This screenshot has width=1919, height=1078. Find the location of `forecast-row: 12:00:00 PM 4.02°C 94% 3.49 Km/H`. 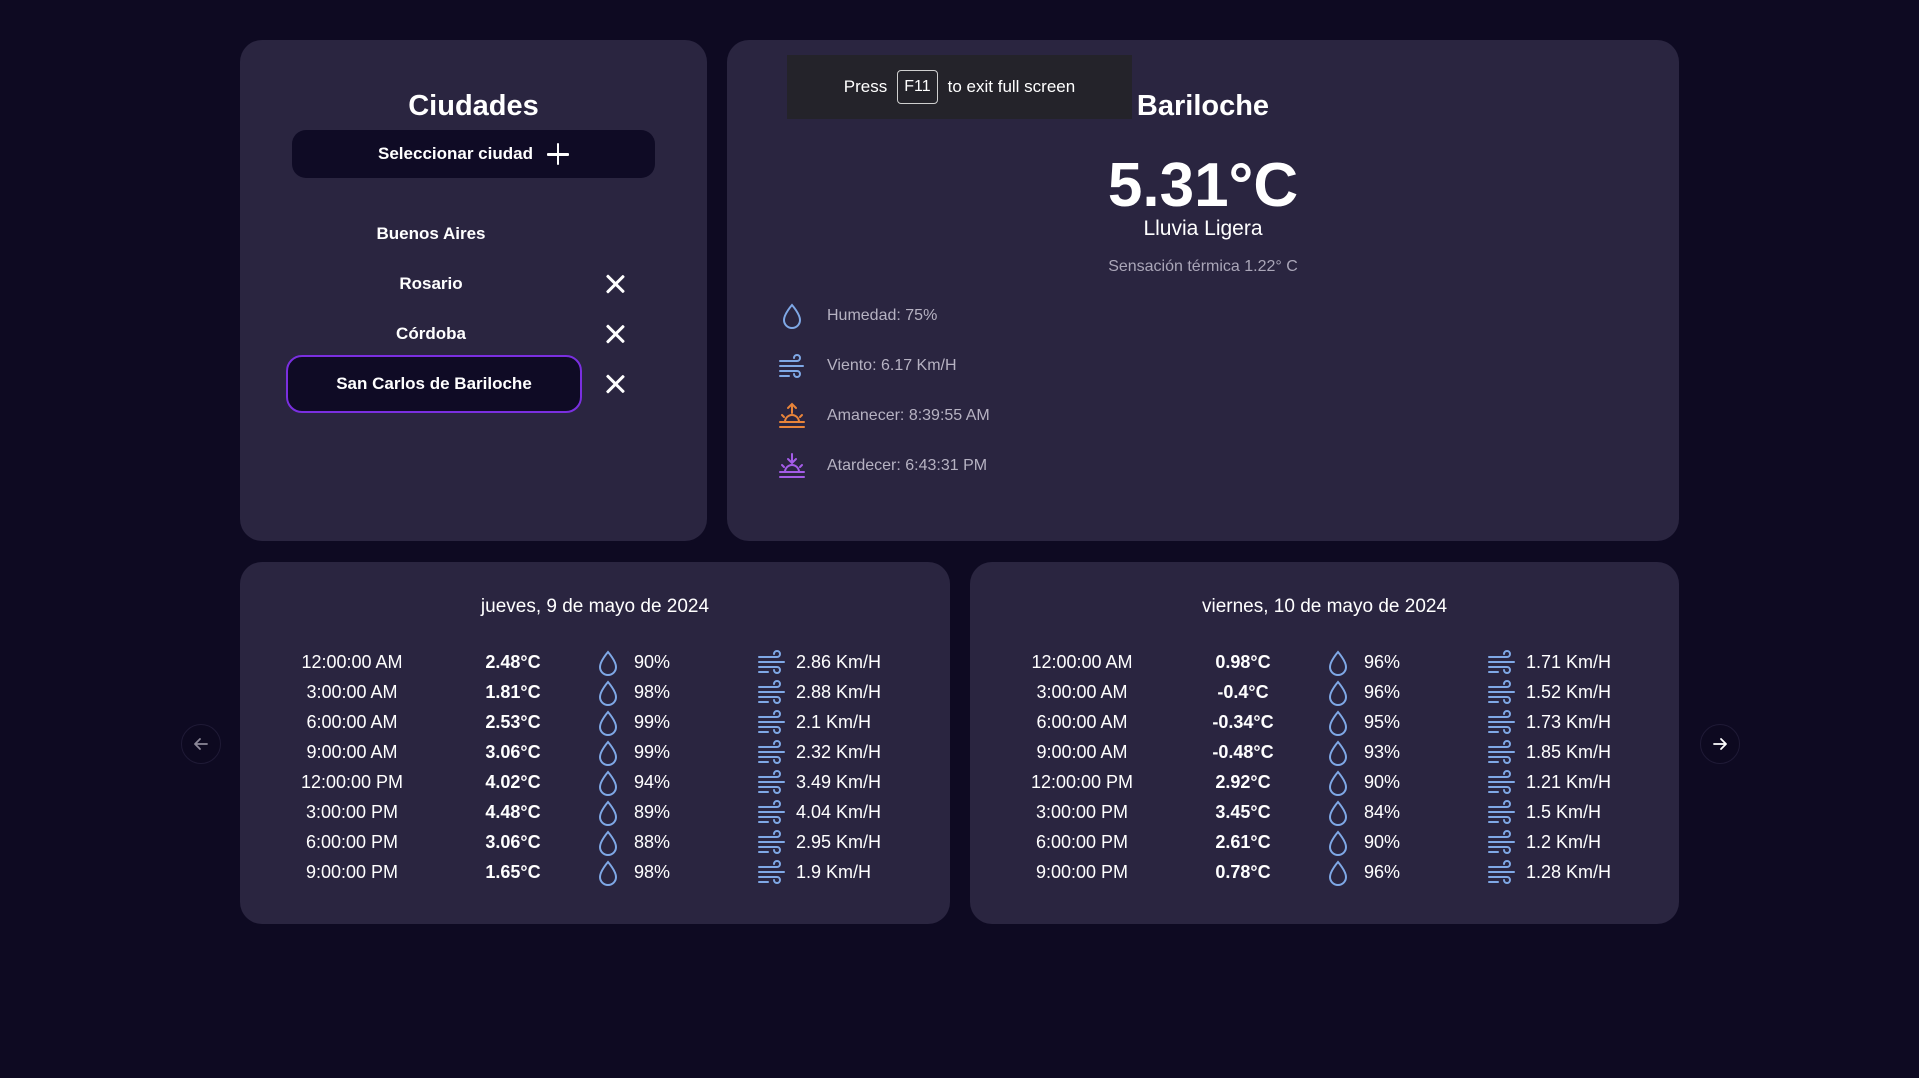

forecast-row: 12:00:00 PM 4.02°C 94% 3.49 Km/H is located at coordinates (595, 783).